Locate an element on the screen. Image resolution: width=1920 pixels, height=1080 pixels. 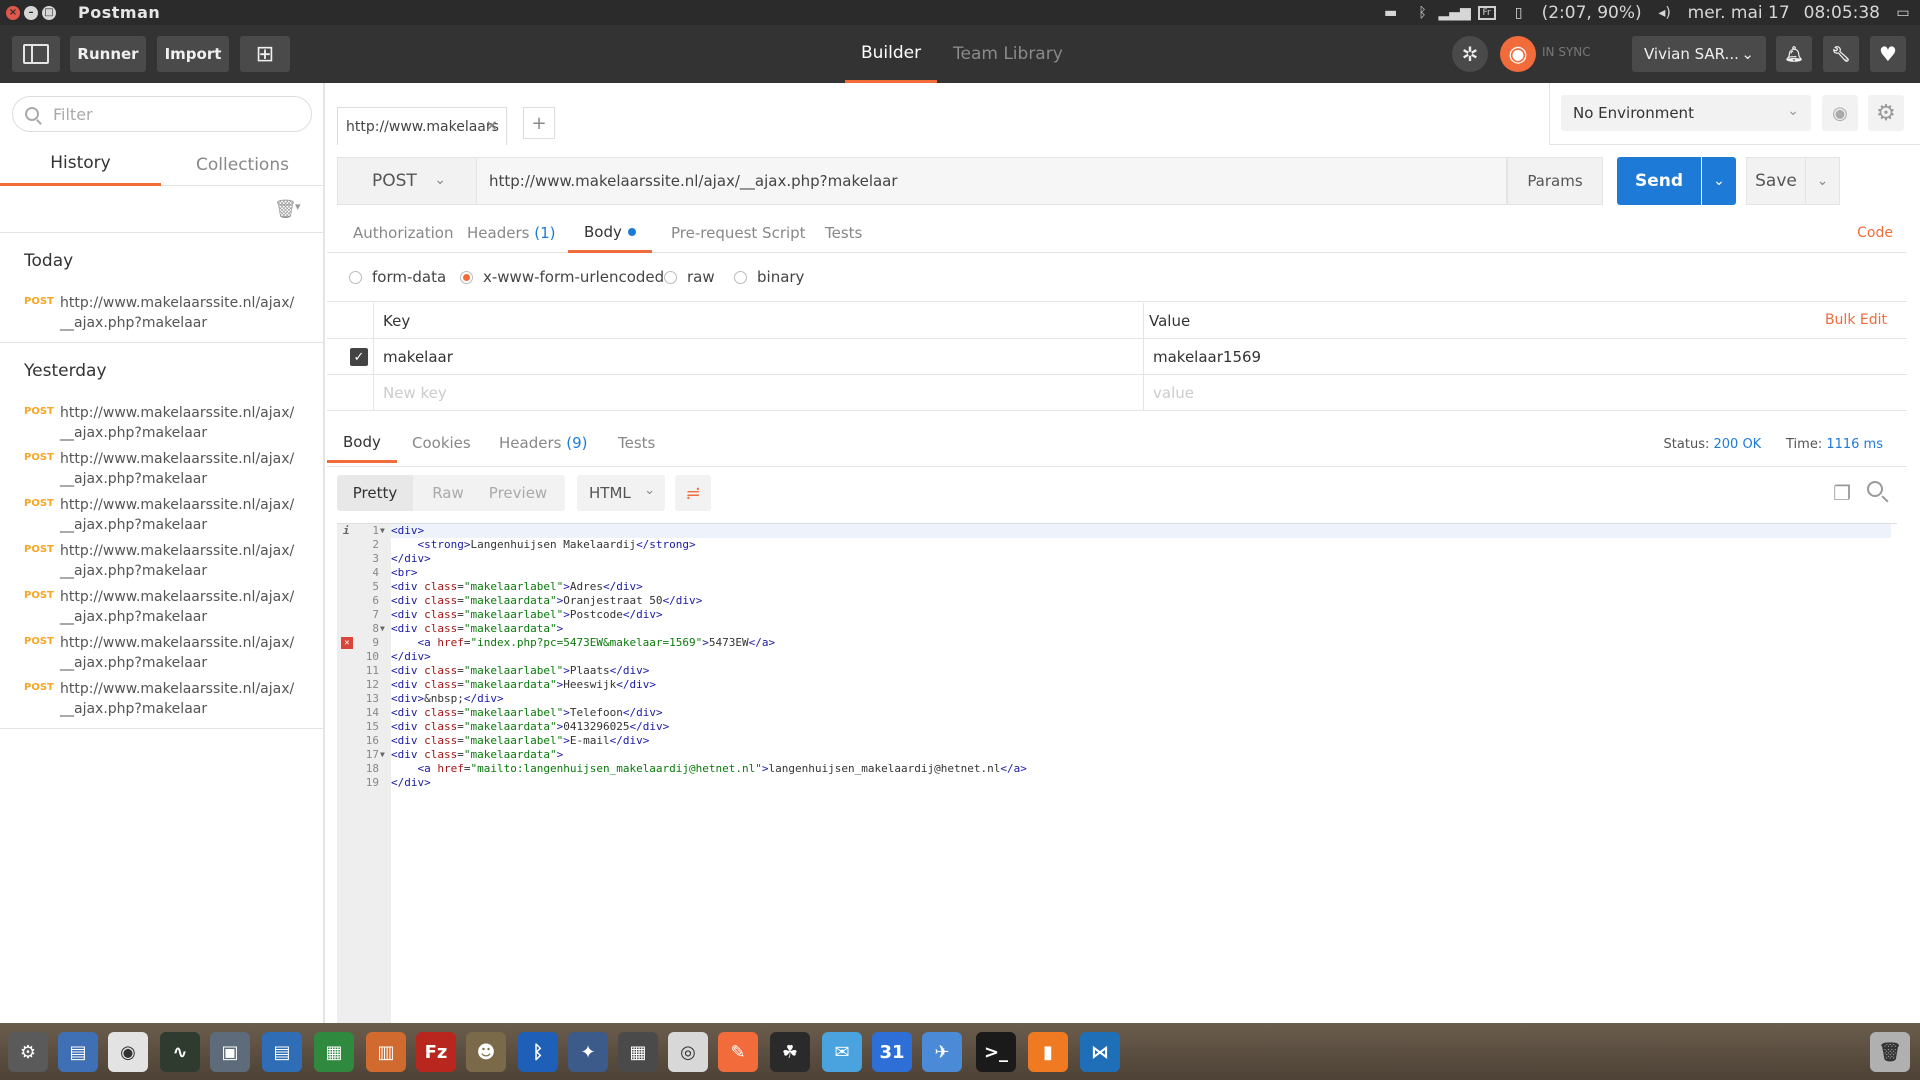
signal-icon: ▂▄▆ is located at coordinates (1454, 13).